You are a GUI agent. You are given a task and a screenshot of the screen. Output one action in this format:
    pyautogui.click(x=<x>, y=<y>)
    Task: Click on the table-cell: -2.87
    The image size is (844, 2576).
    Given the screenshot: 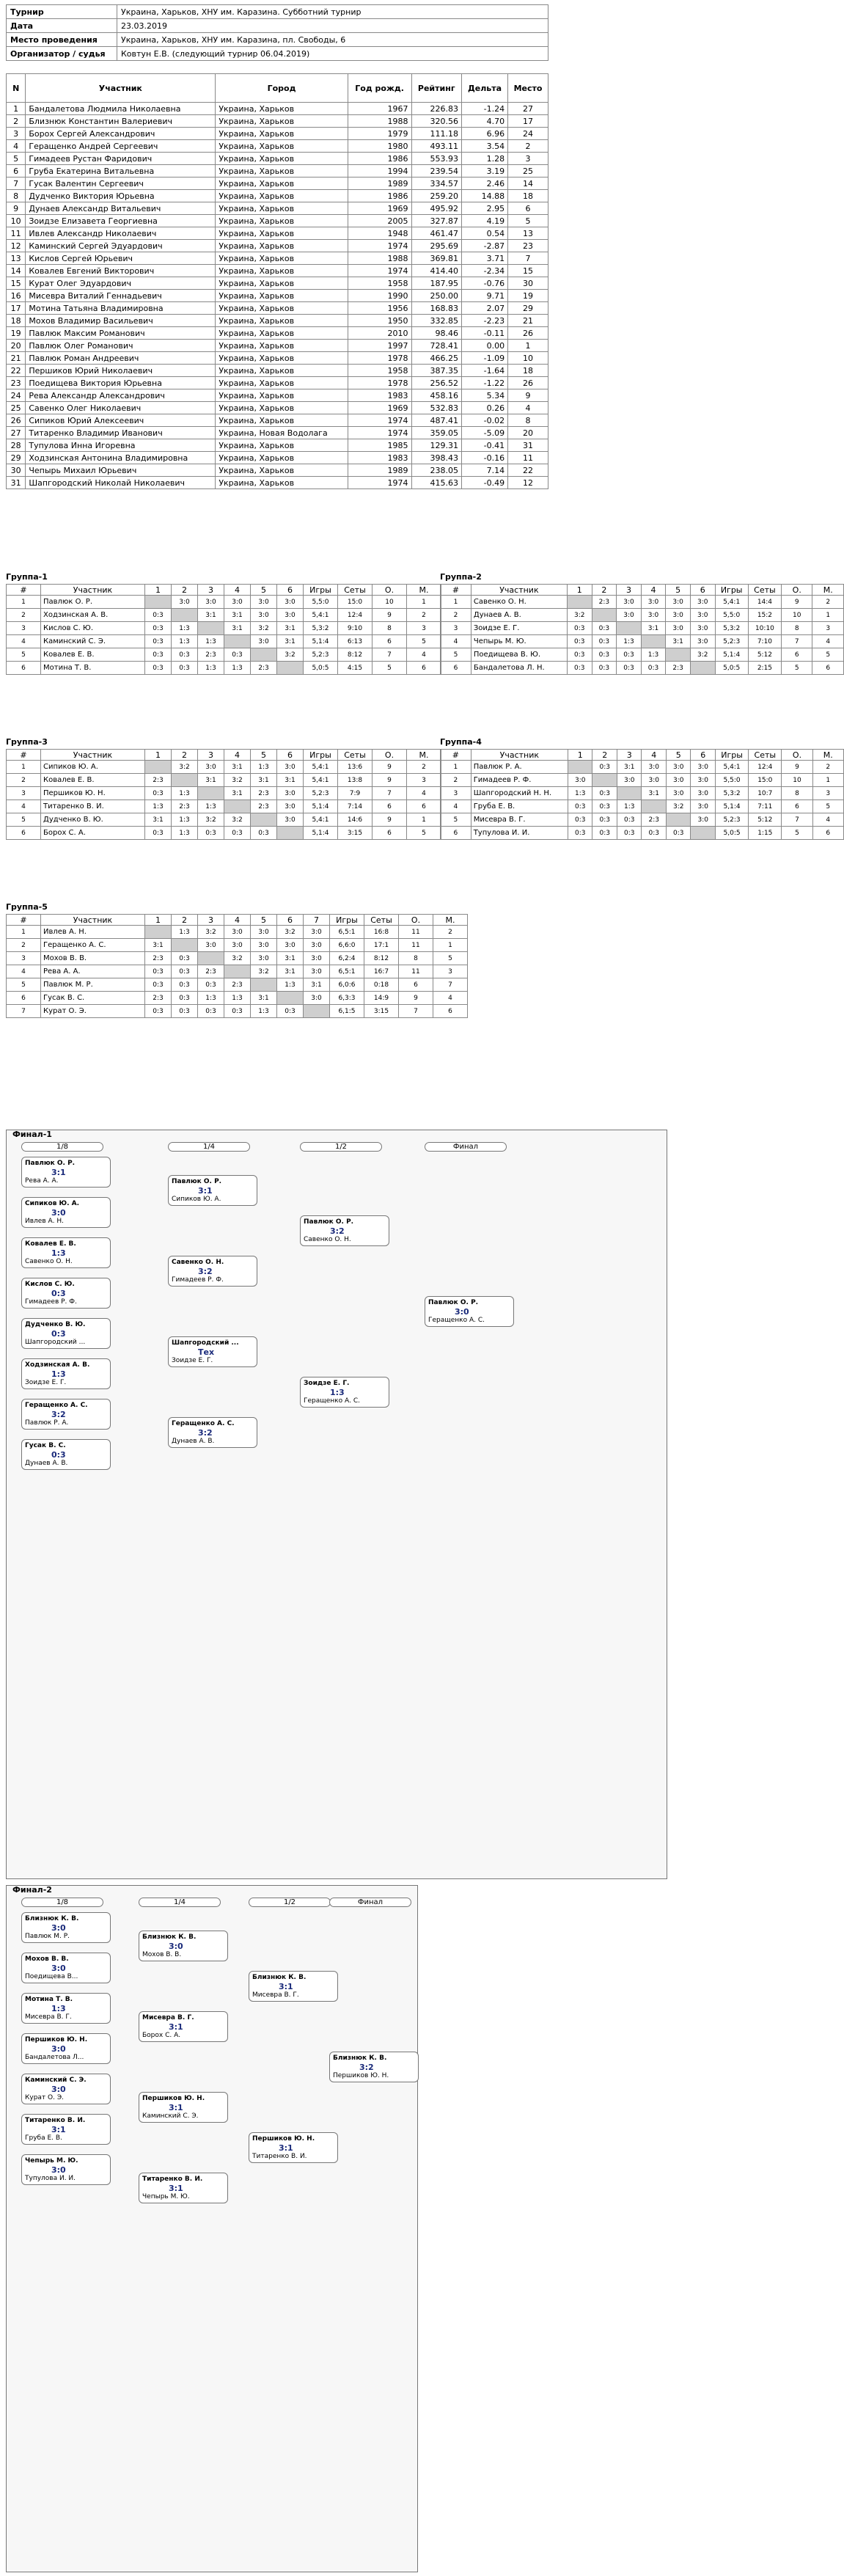 What is the action you would take?
    pyautogui.click(x=485, y=245)
    